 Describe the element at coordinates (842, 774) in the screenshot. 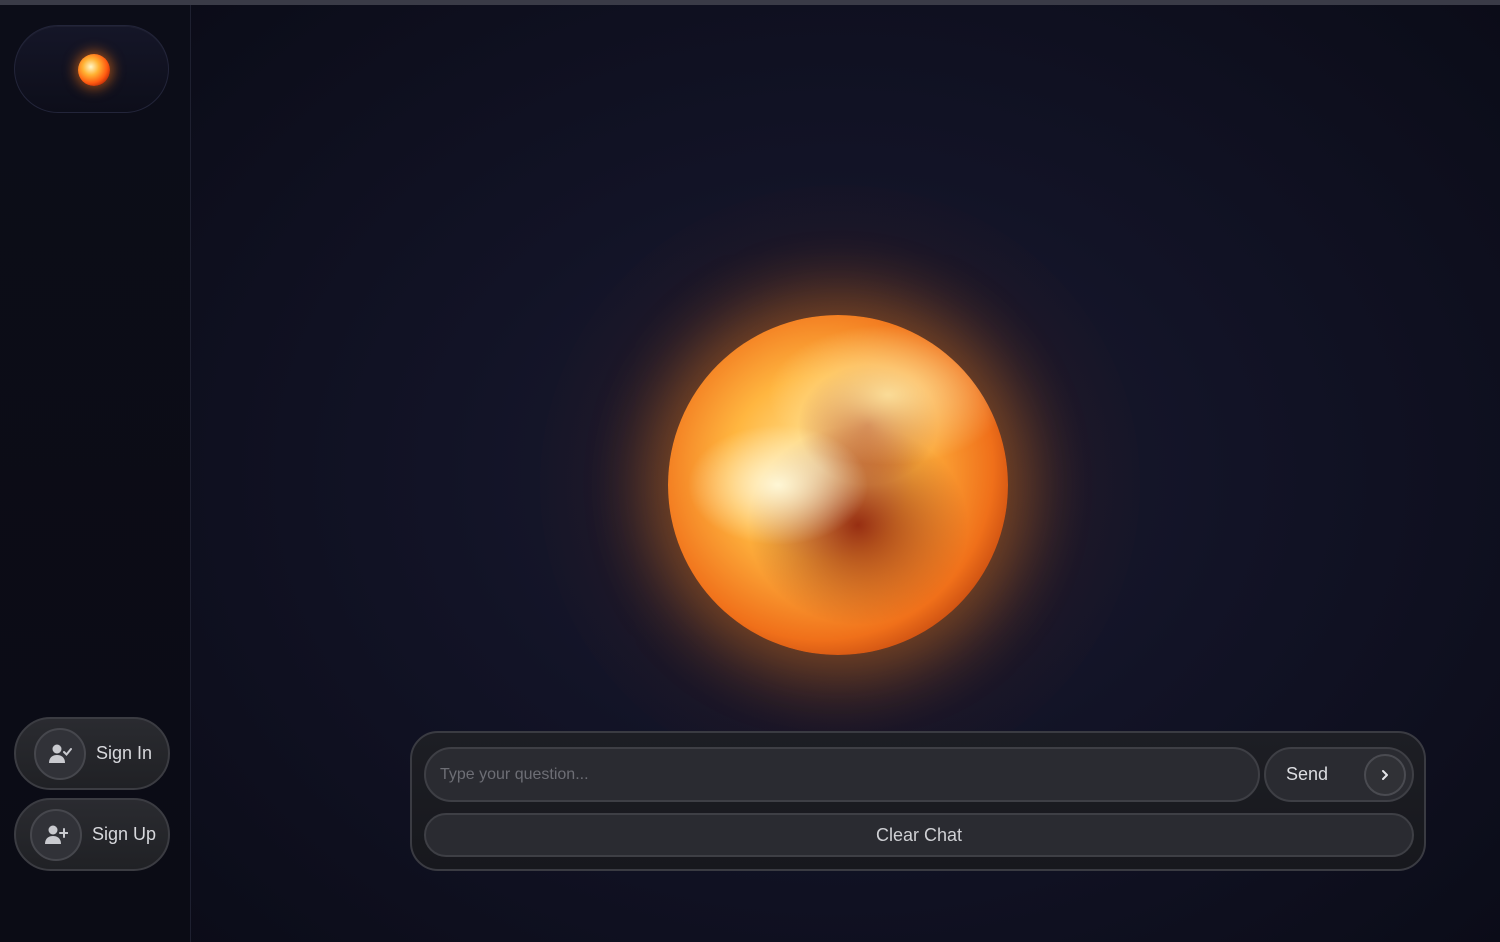

I see `question-input` at that location.